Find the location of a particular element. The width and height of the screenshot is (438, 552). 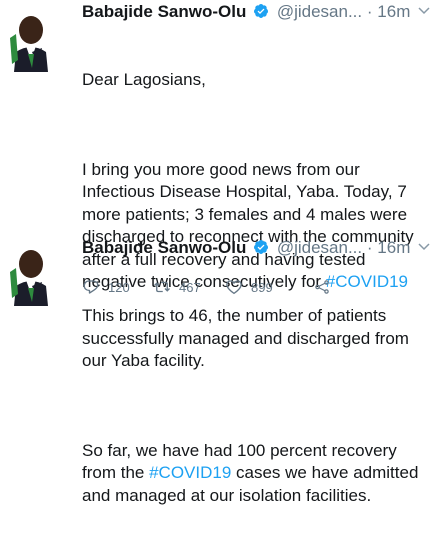

tweet-paragraph: Dear Lagosians, is located at coordinates (256, 80).